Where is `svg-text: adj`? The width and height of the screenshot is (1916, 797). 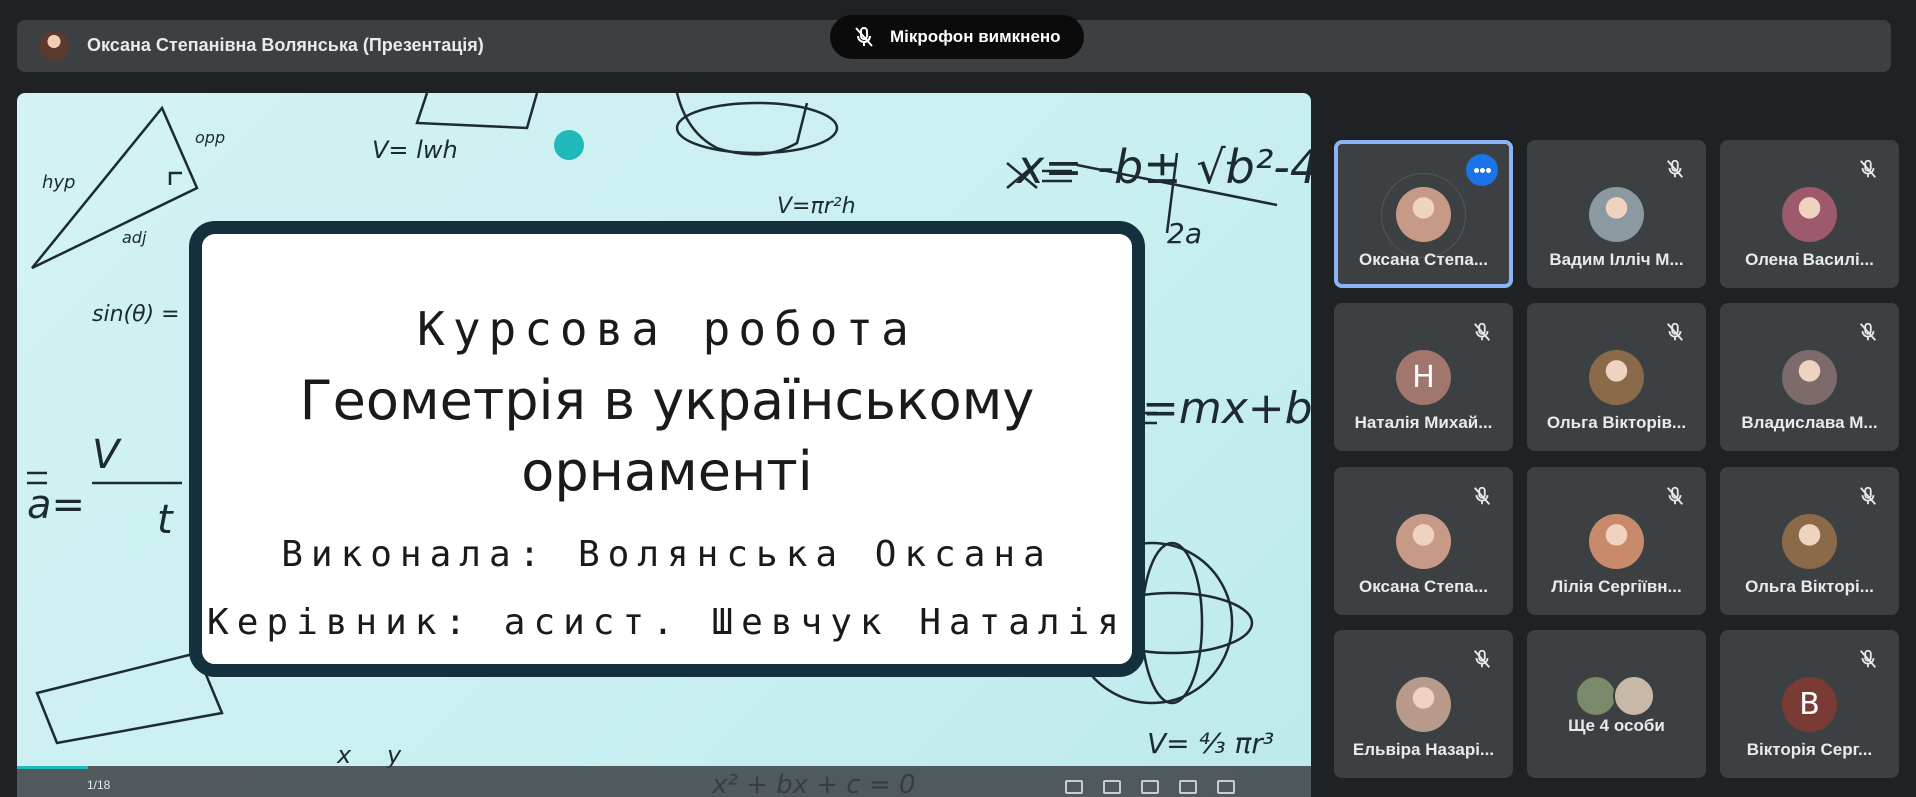
svg-text: adj is located at coordinates (134, 237).